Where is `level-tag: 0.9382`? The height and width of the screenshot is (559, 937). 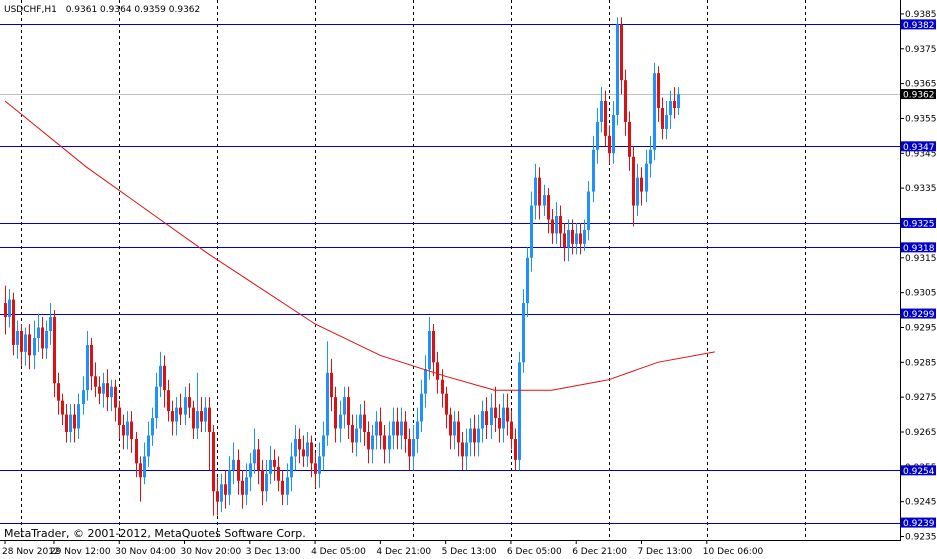
level-tag: 0.9382 is located at coordinates (919, 26).